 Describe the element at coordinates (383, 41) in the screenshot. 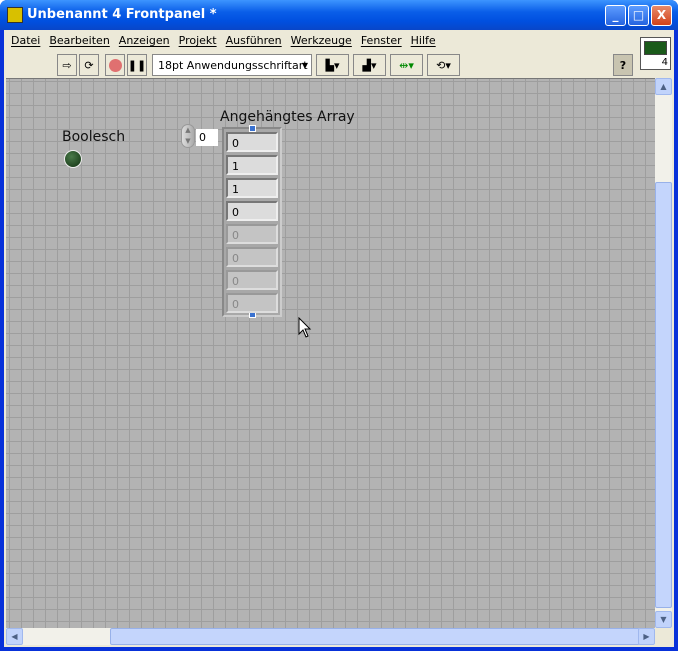

I see `menu-fenster: Fenster` at that location.